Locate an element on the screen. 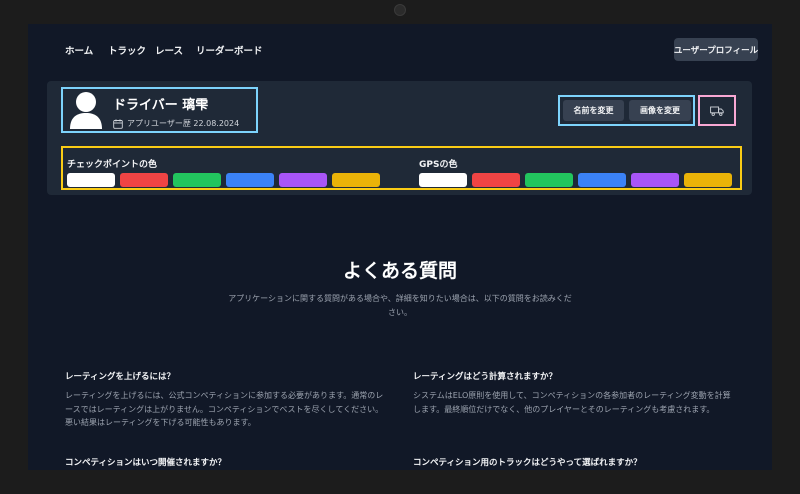 The width and height of the screenshot is (800, 494). nav-races-link: レース is located at coordinates (169, 50).